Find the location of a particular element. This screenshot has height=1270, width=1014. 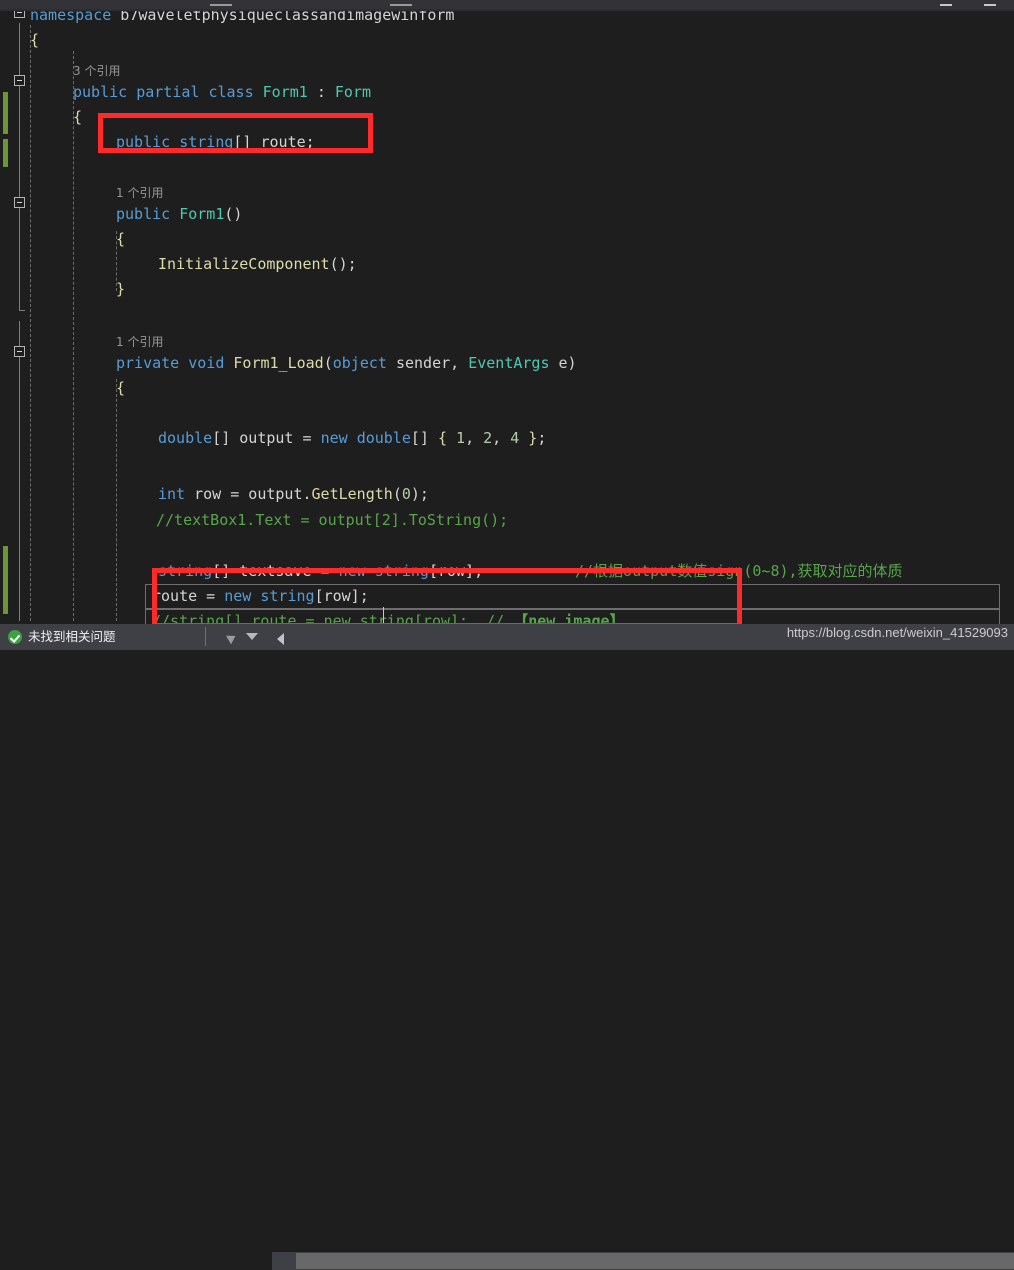

token-comment: //textBox1.Text = output[2].ToString(); is located at coordinates (332, 520).